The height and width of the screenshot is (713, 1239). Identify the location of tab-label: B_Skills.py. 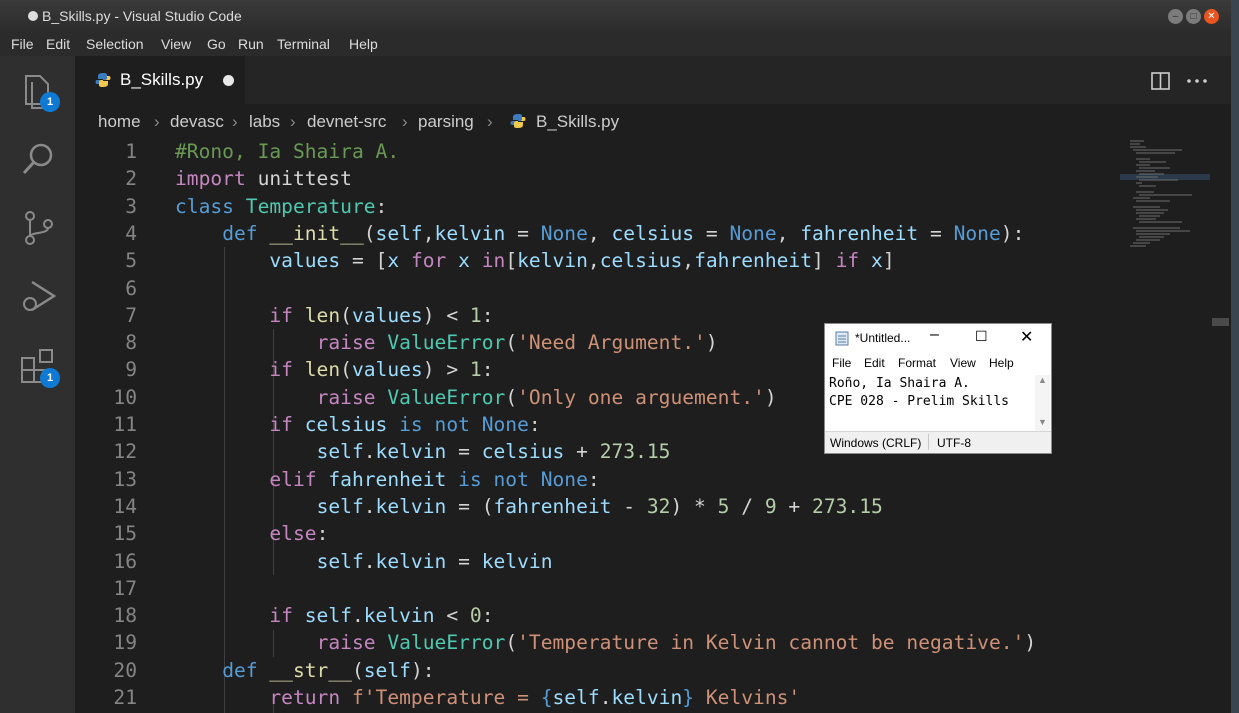
(162, 79).